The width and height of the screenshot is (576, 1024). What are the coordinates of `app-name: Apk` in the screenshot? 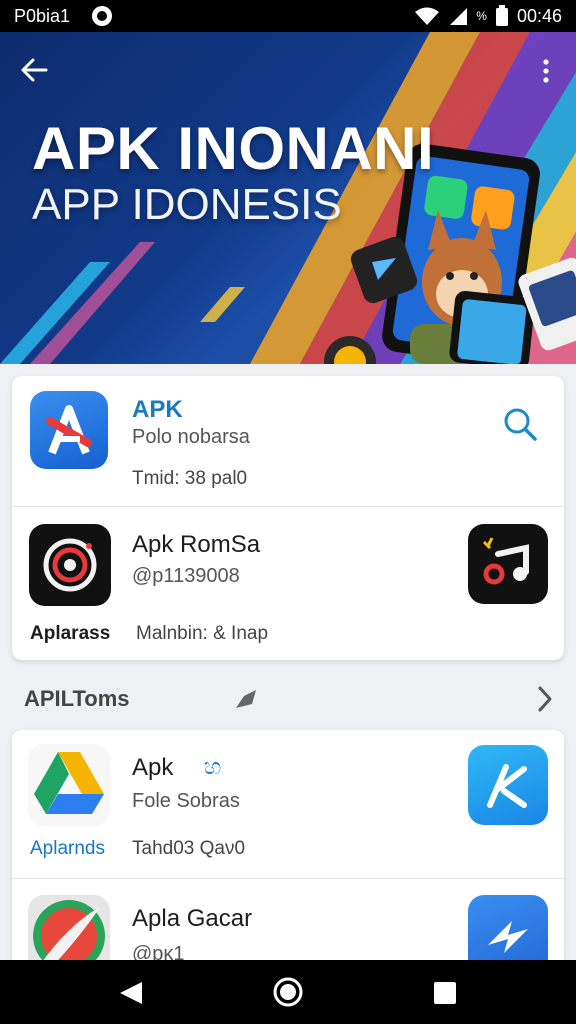 It's located at (153, 767).